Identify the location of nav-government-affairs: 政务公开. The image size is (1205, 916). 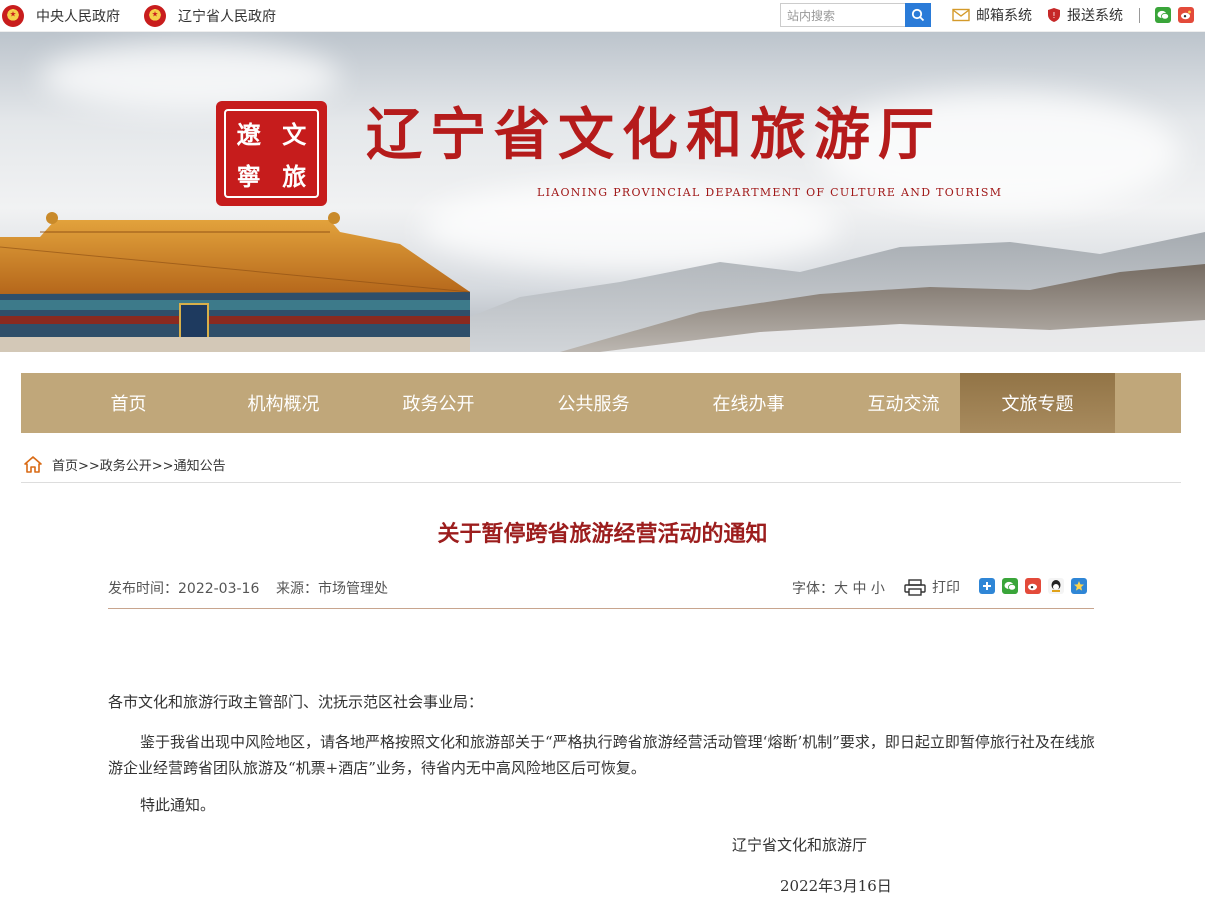
(438, 403).